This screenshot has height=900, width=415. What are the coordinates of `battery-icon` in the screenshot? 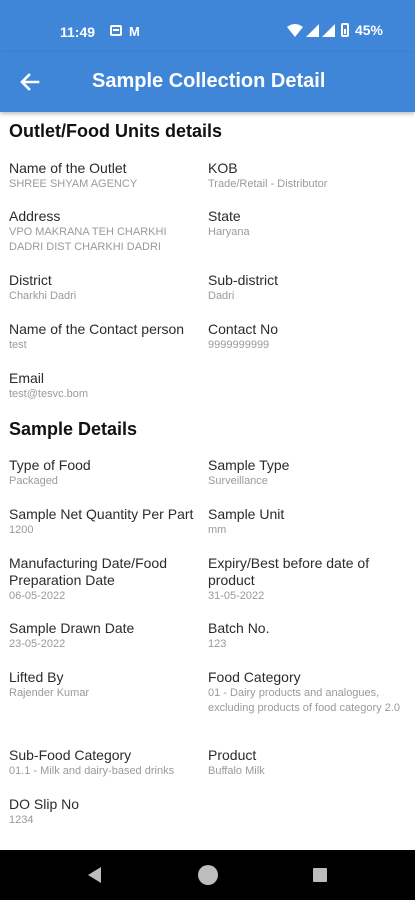 It's located at (344, 30).